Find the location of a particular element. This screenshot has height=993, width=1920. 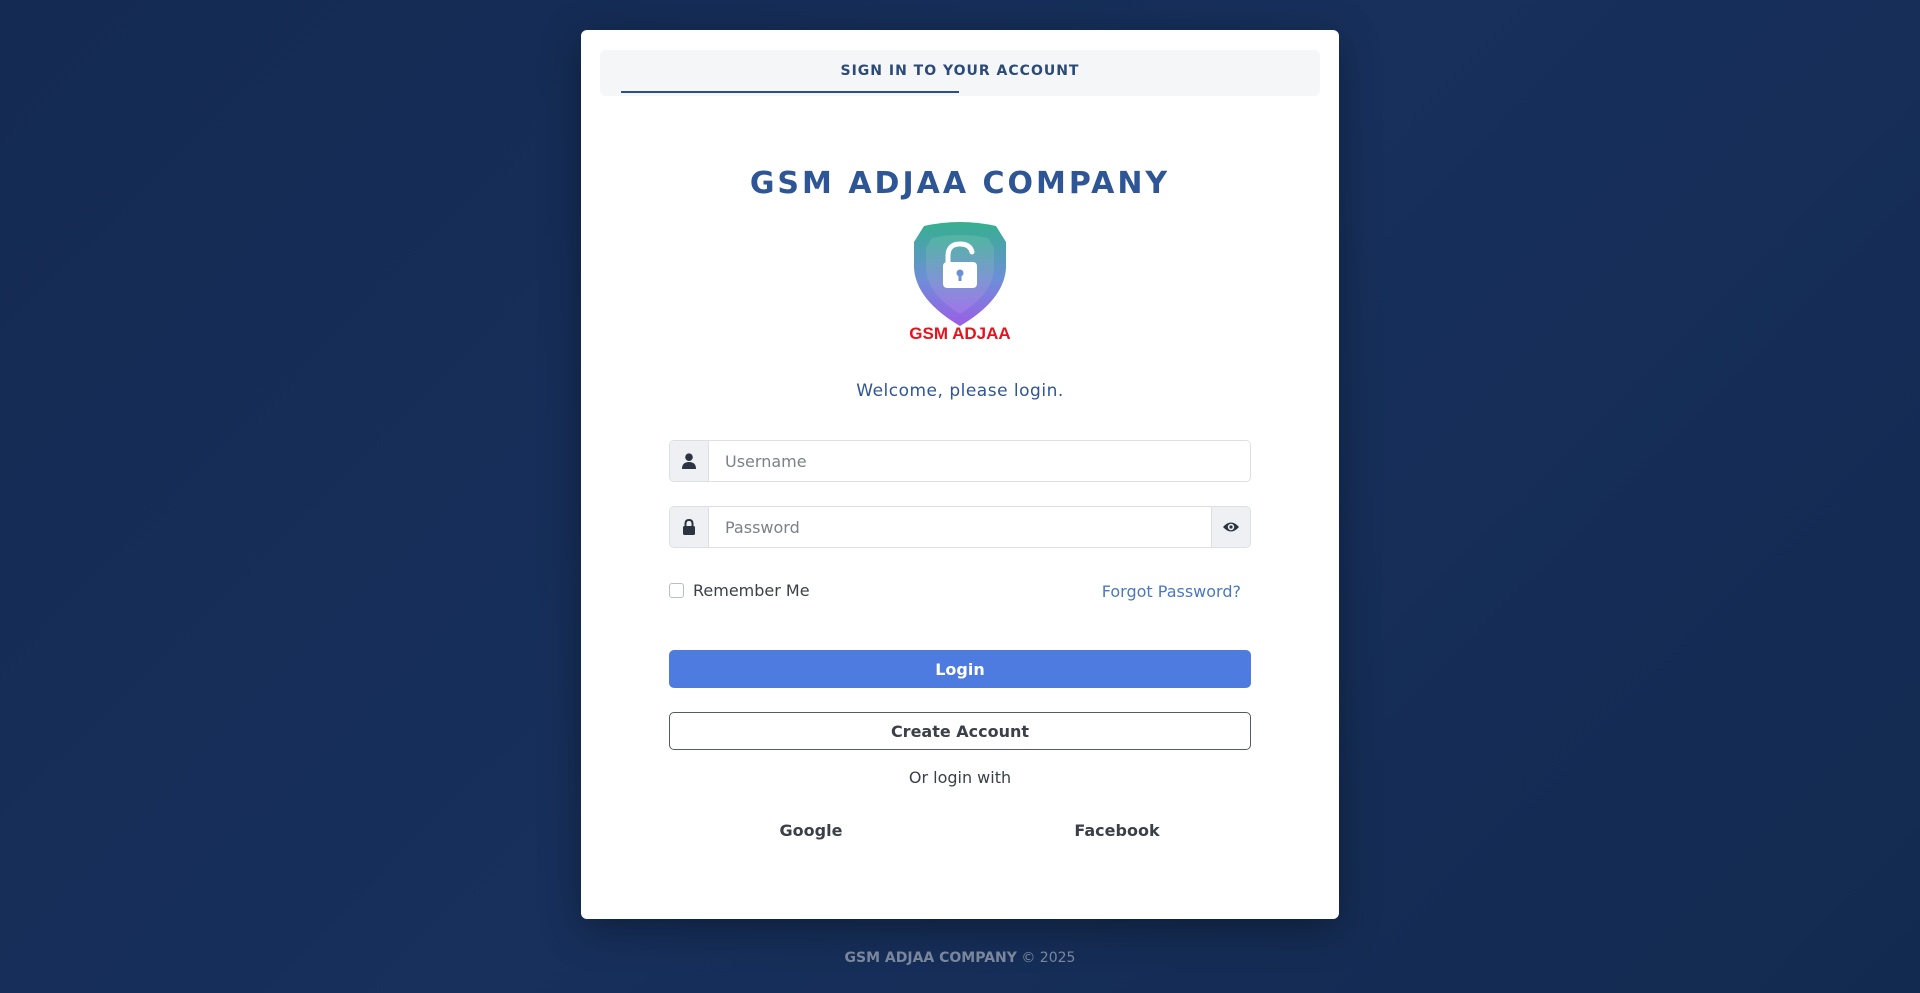

forgot-password-link: Forgot Password? is located at coordinates (1171, 591).